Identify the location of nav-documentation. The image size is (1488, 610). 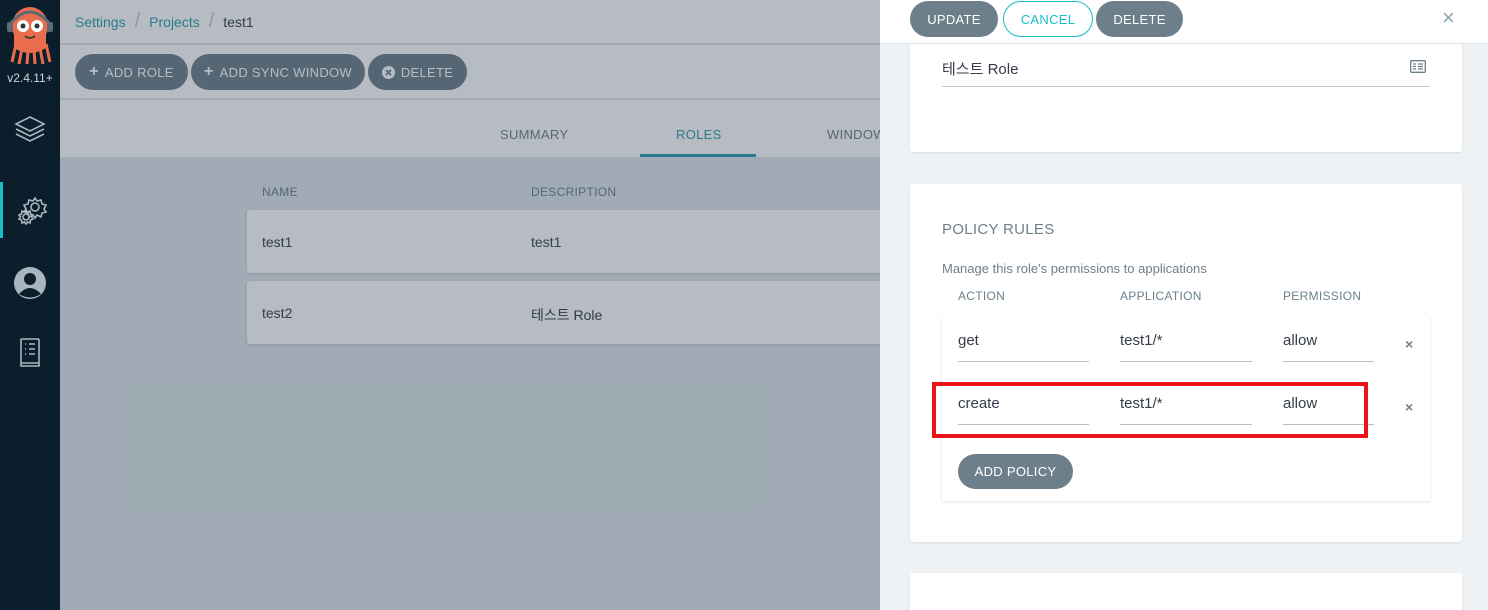
(30, 352).